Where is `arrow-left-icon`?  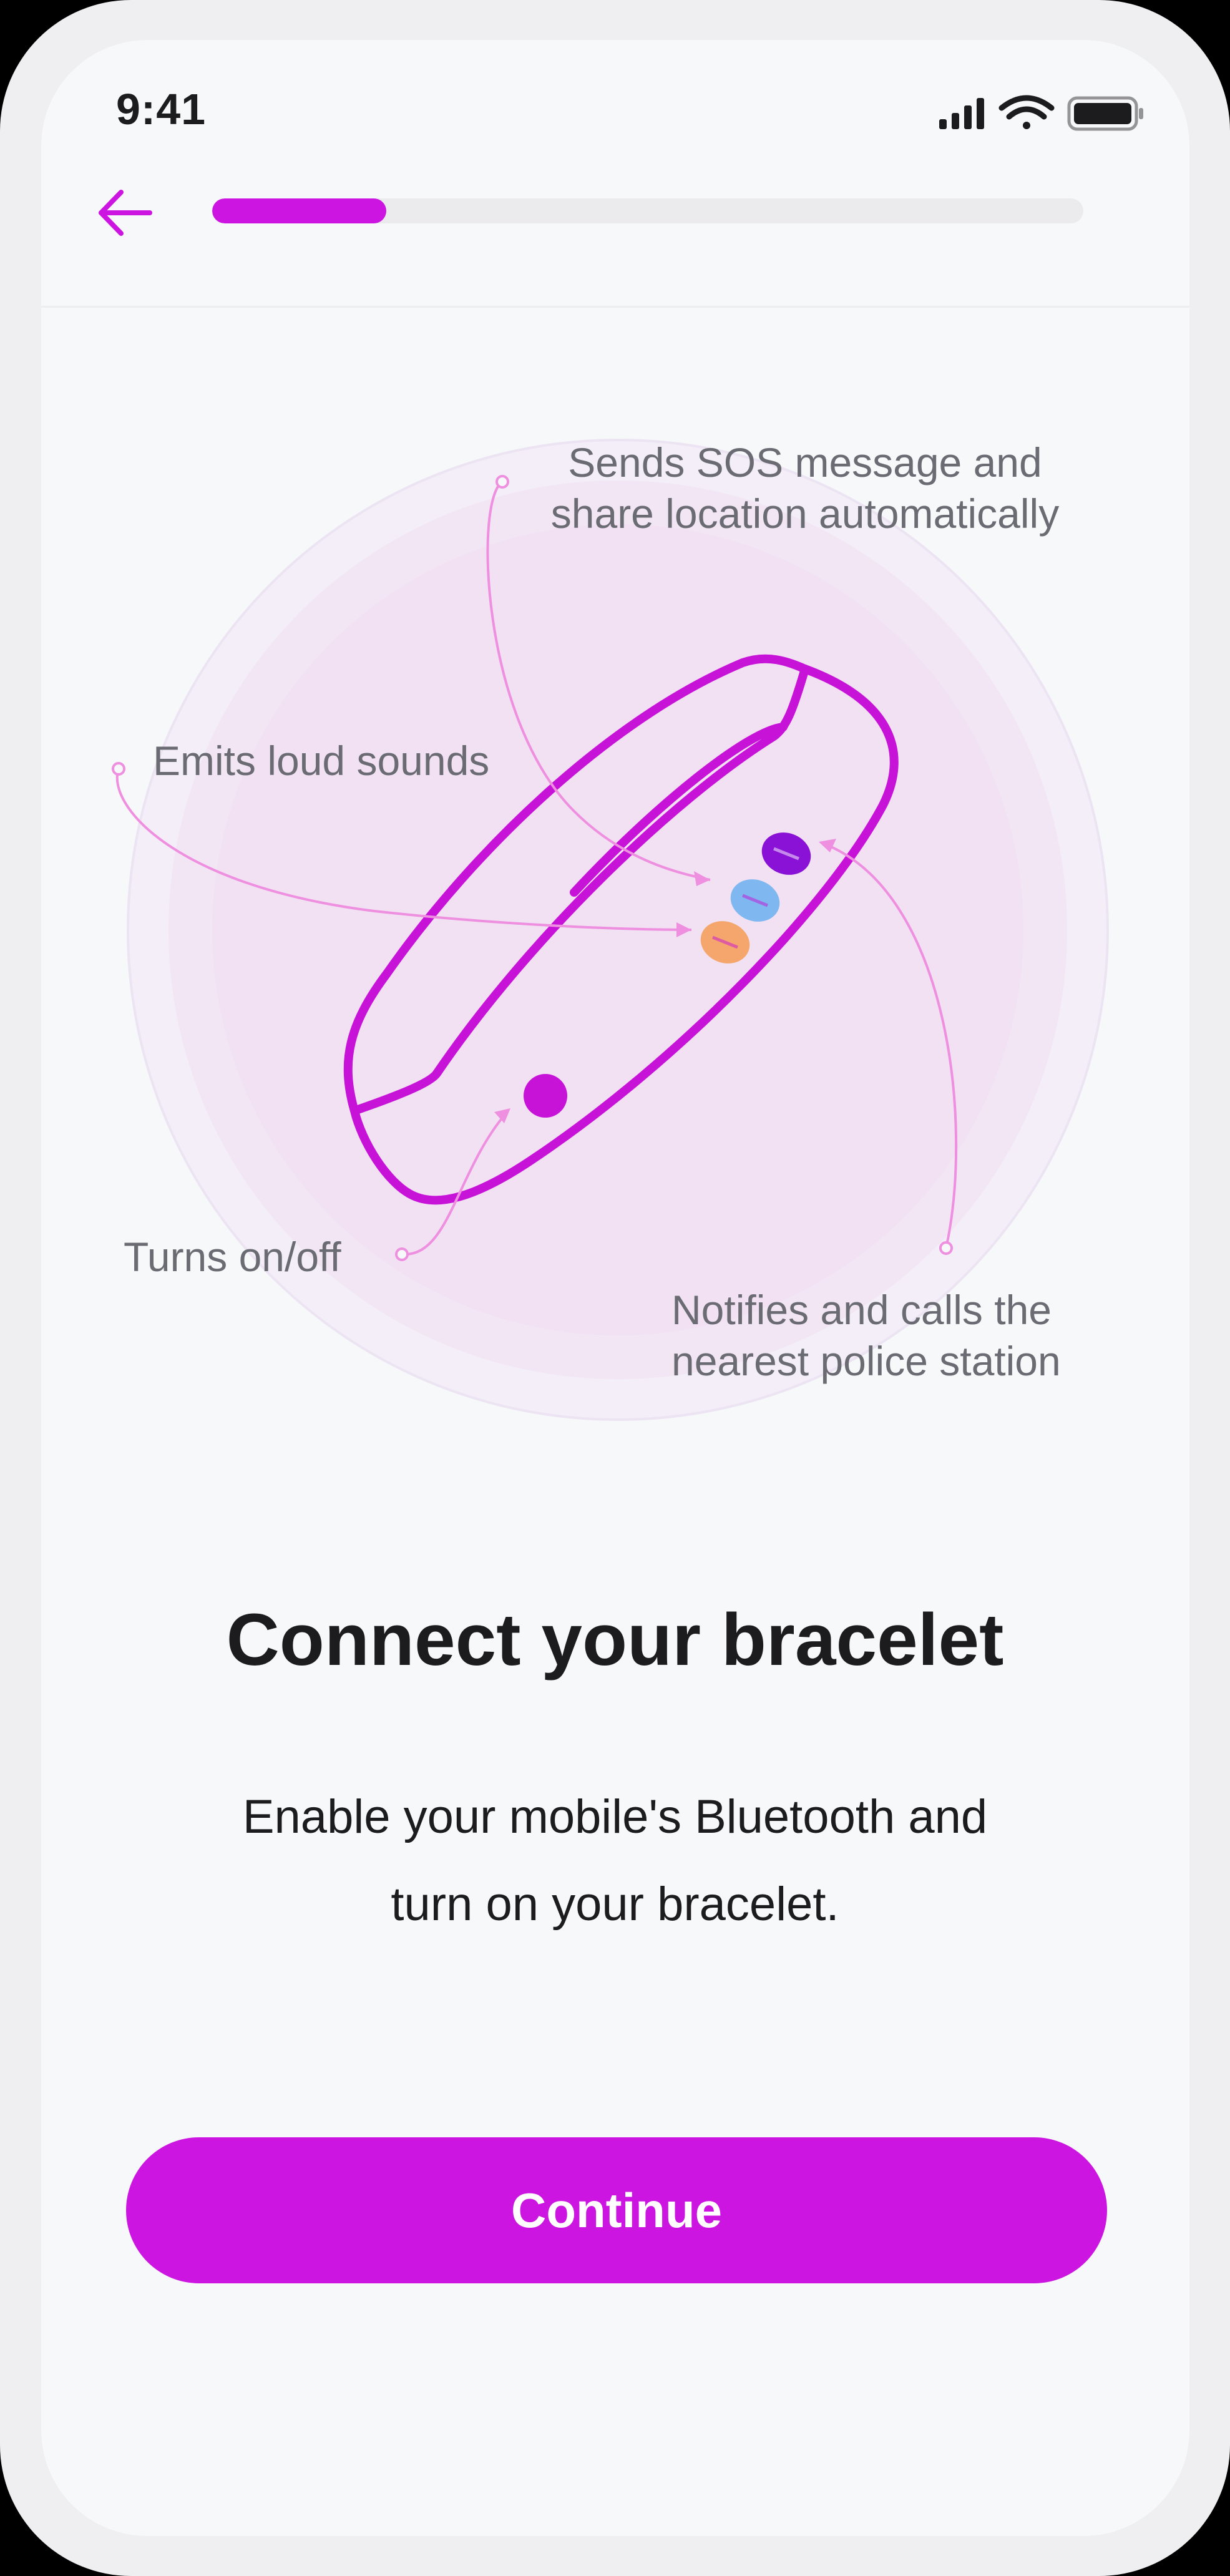
arrow-left-icon is located at coordinates (125, 213).